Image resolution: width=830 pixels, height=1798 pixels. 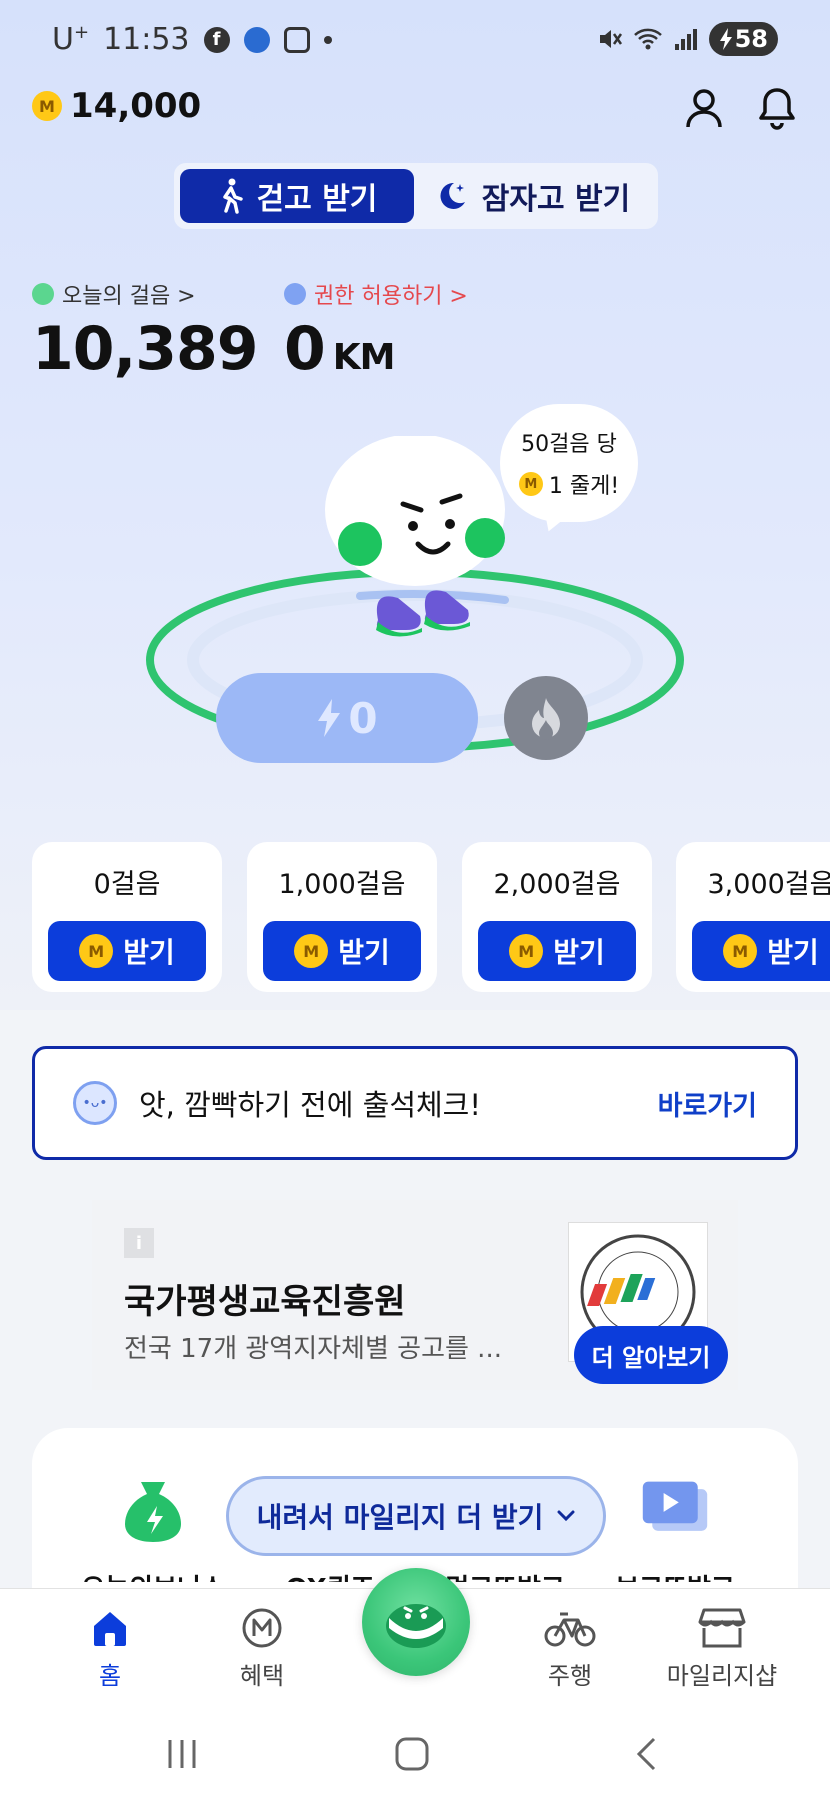 I want to click on back-button, so click(x=646, y=1754).